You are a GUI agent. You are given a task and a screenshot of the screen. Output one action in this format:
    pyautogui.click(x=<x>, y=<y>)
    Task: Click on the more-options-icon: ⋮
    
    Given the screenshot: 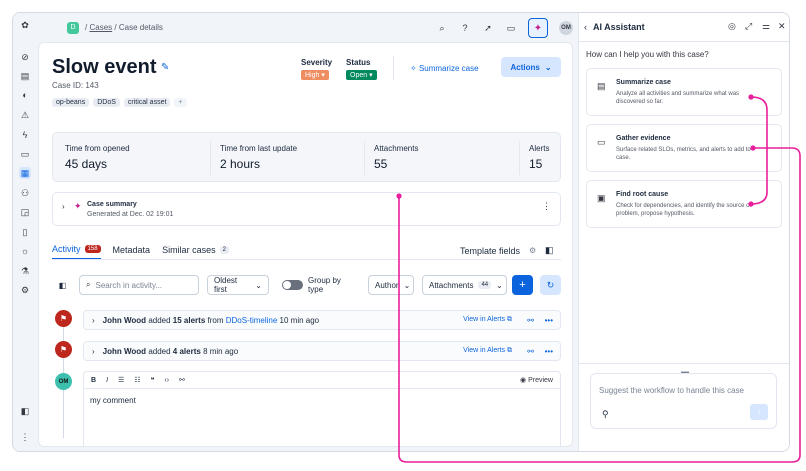 What is the action you would take?
    pyautogui.click(x=546, y=206)
    